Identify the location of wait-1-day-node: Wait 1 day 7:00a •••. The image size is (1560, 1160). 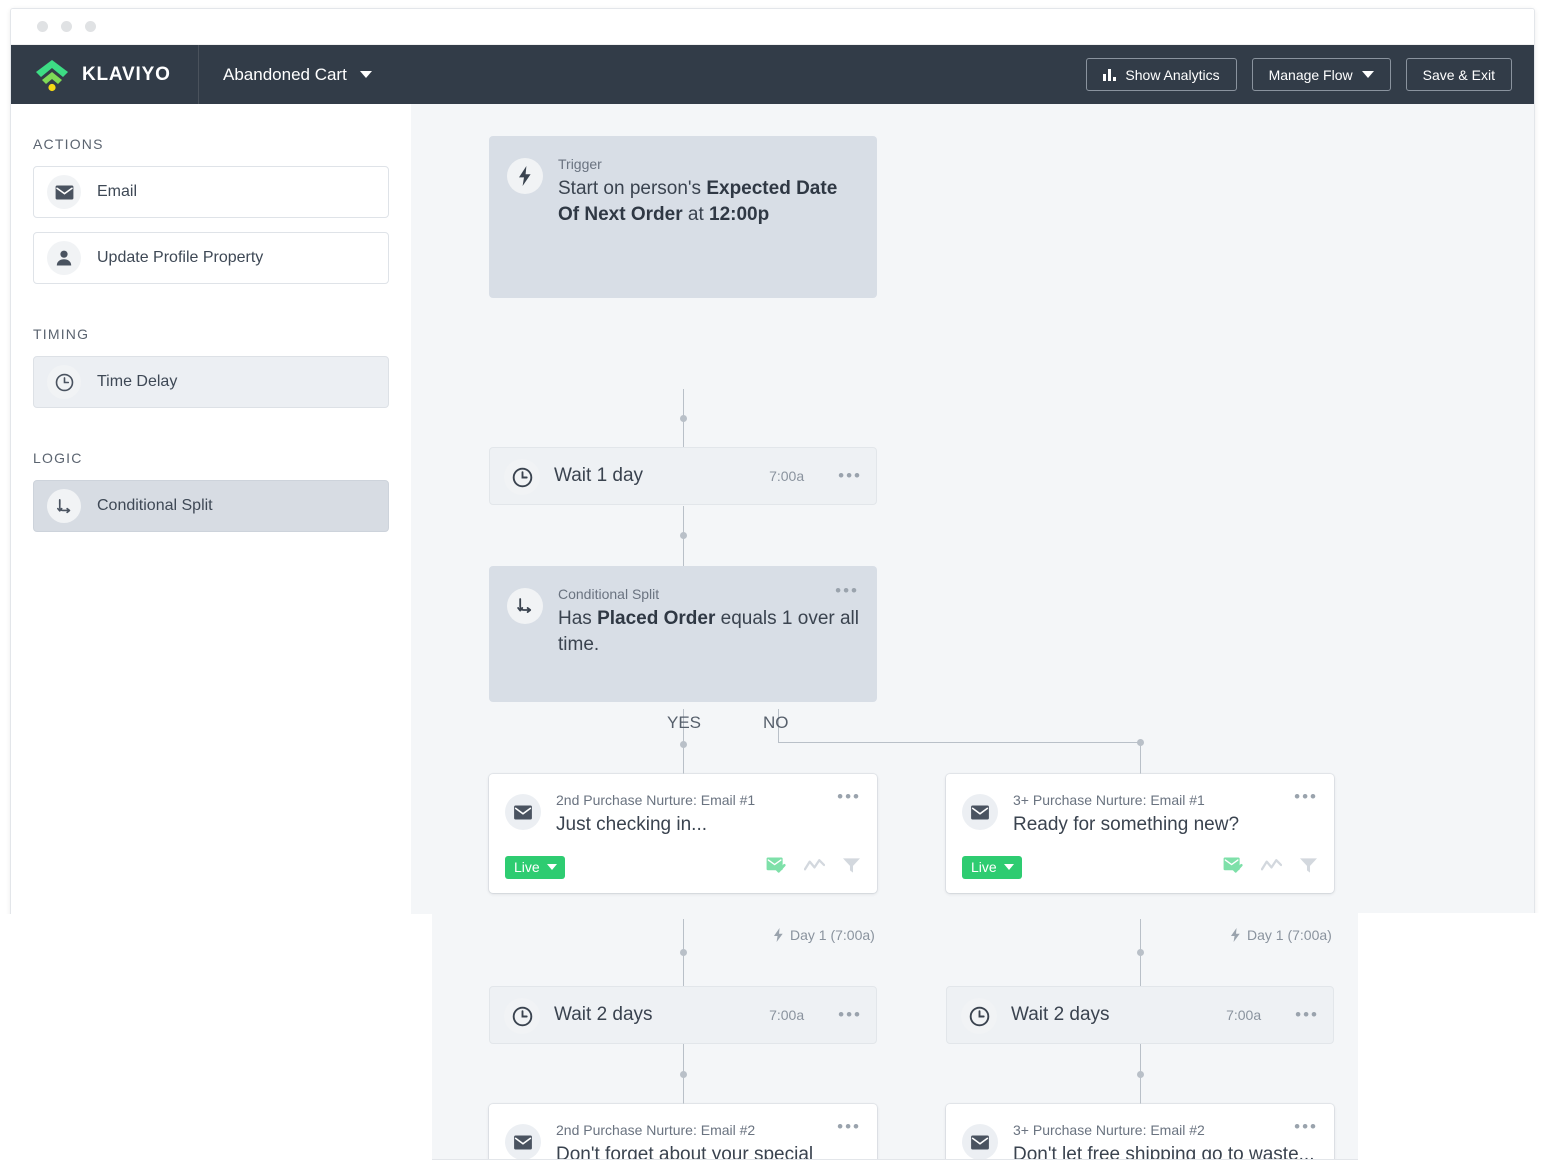
(683, 476).